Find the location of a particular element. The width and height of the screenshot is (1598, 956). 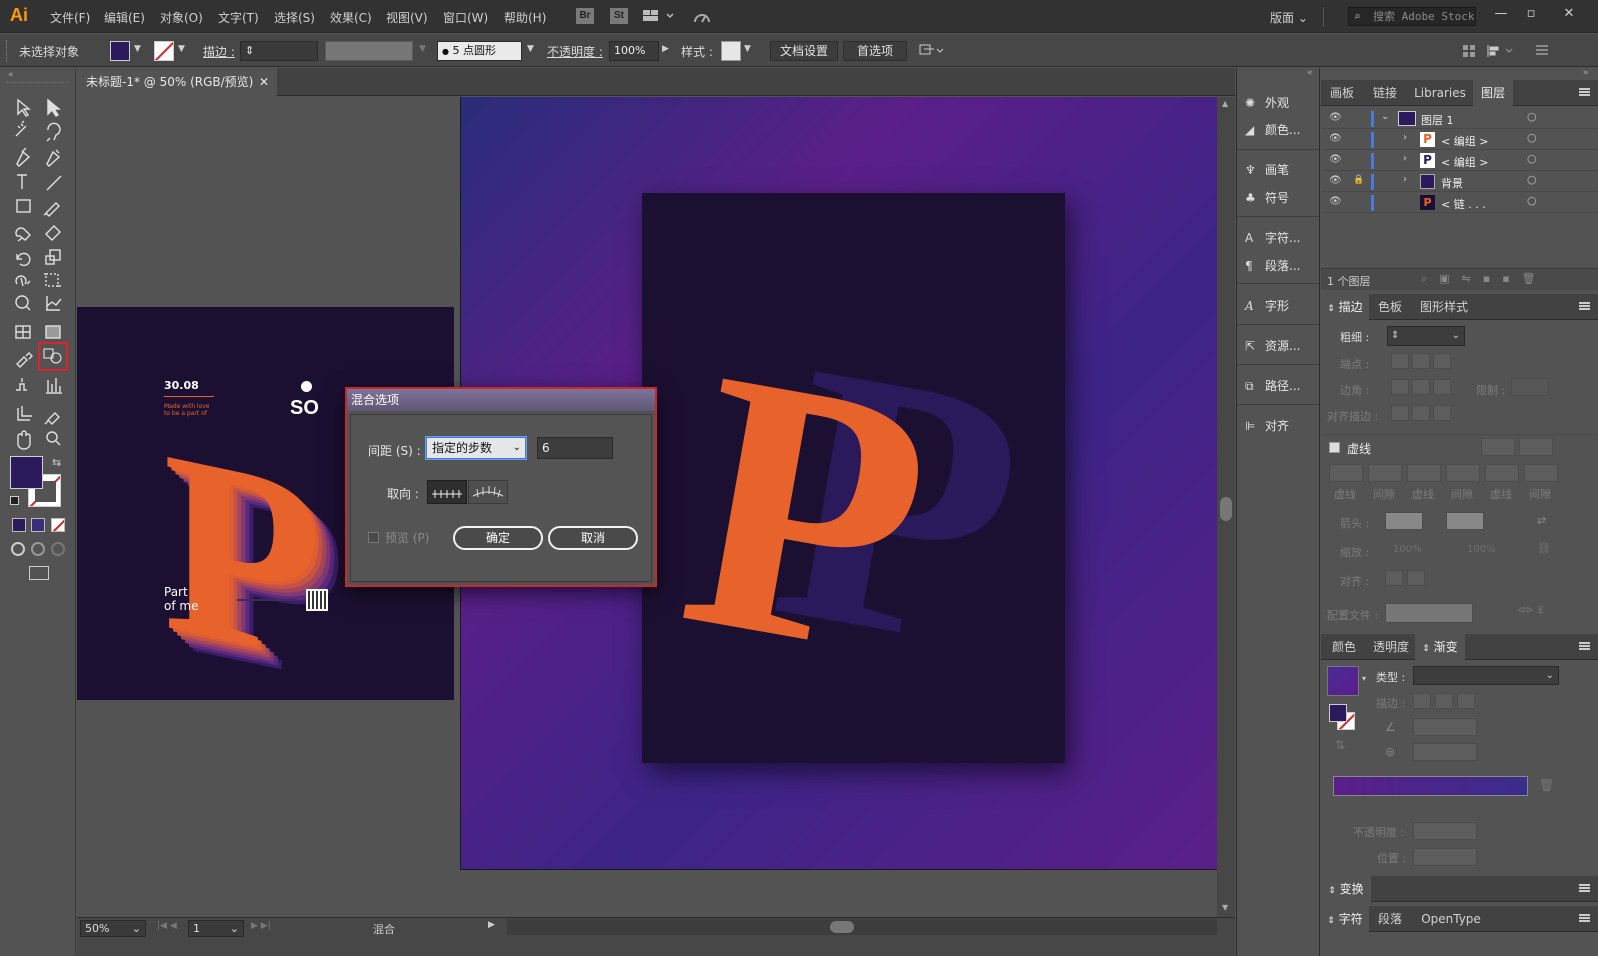

align-options-icon is located at coordinates (1501, 51).